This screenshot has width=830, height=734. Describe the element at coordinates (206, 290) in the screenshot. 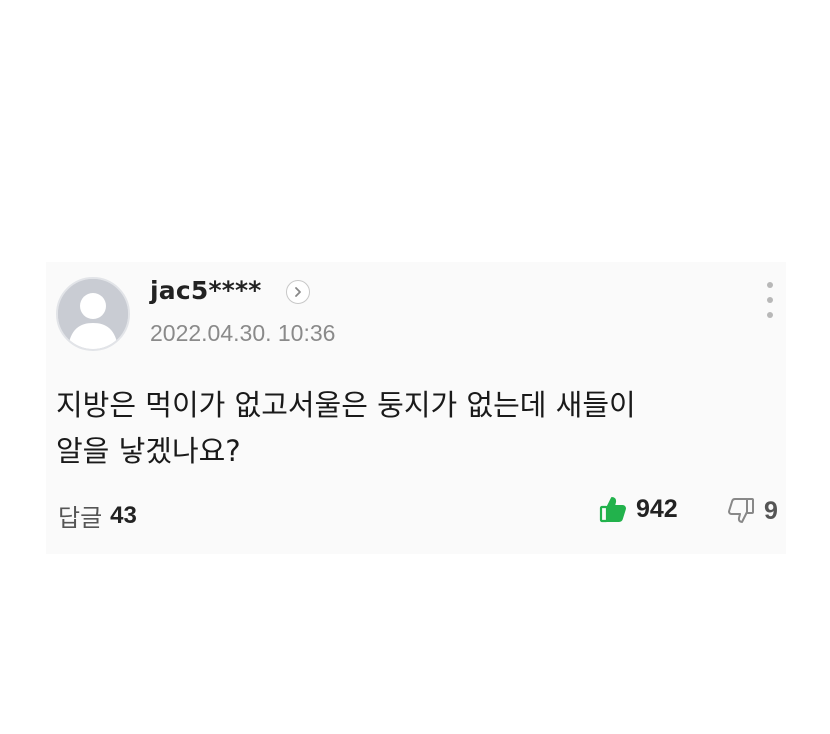

I see `username: jac5****` at that location.